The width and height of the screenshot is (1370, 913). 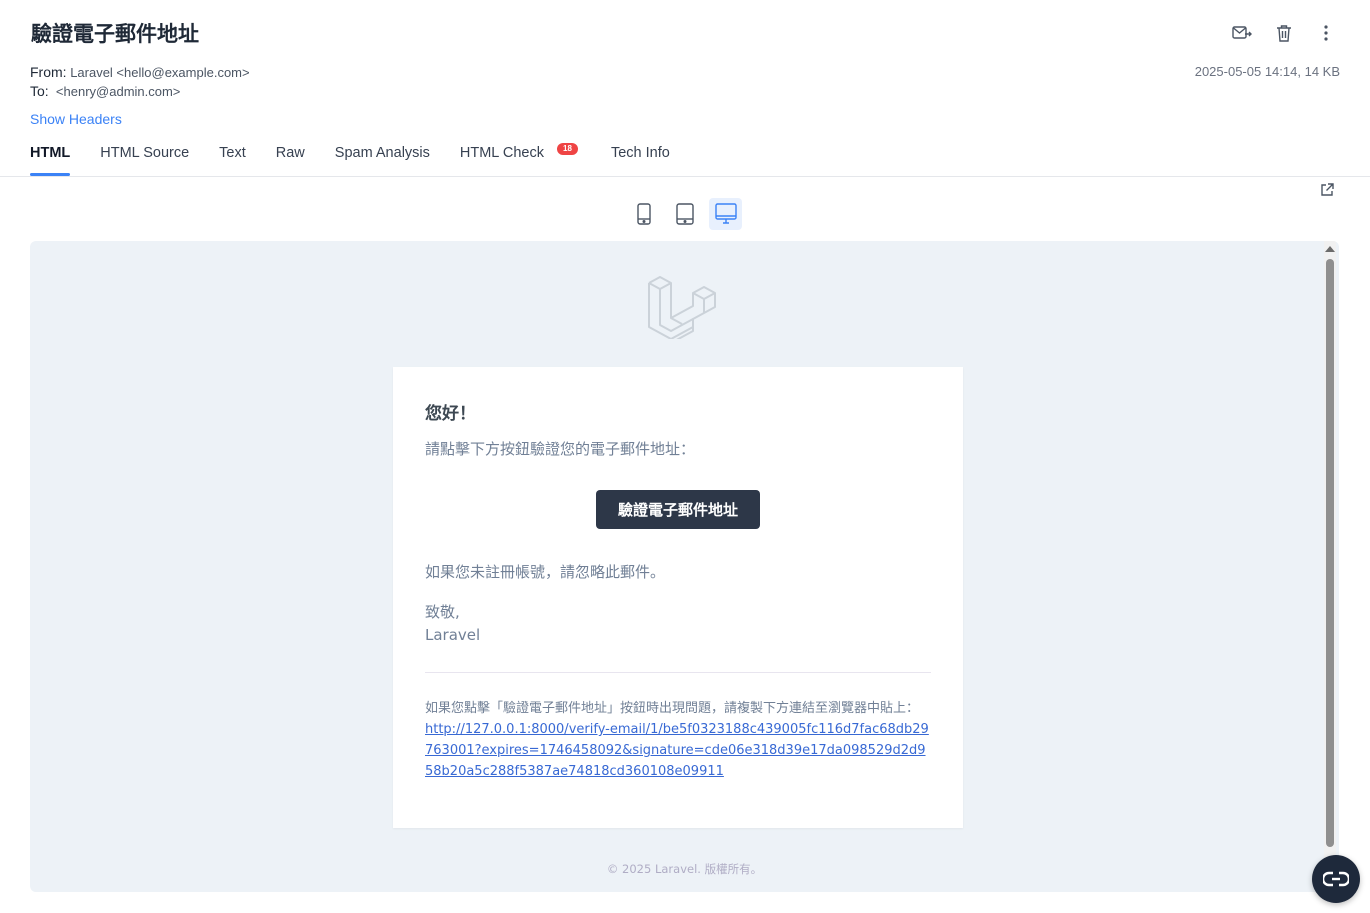 What do you see at coordinates (1267, 71) in the screenshot?
I see `email-date-size: 2025-05-05 14:14, 14 KB` at bounding box center [1267, 71].